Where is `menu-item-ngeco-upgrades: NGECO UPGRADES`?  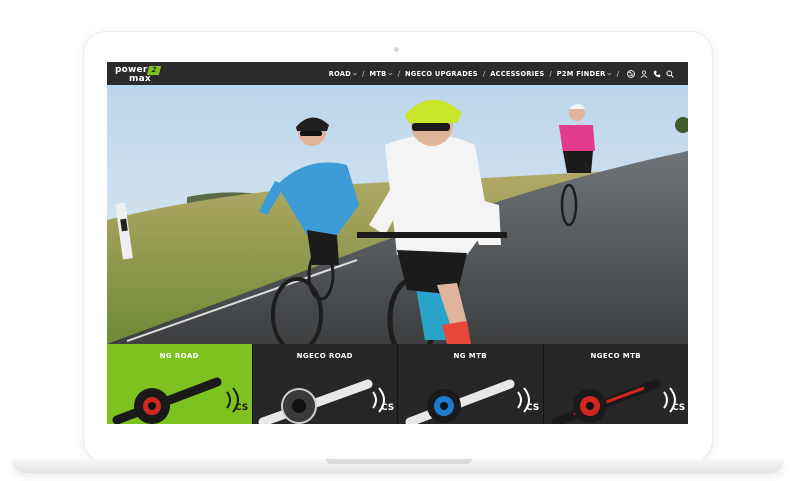 menu-item-ngeco-upgrades: NGECO UPGRADES is located at coordinates (441, 74).